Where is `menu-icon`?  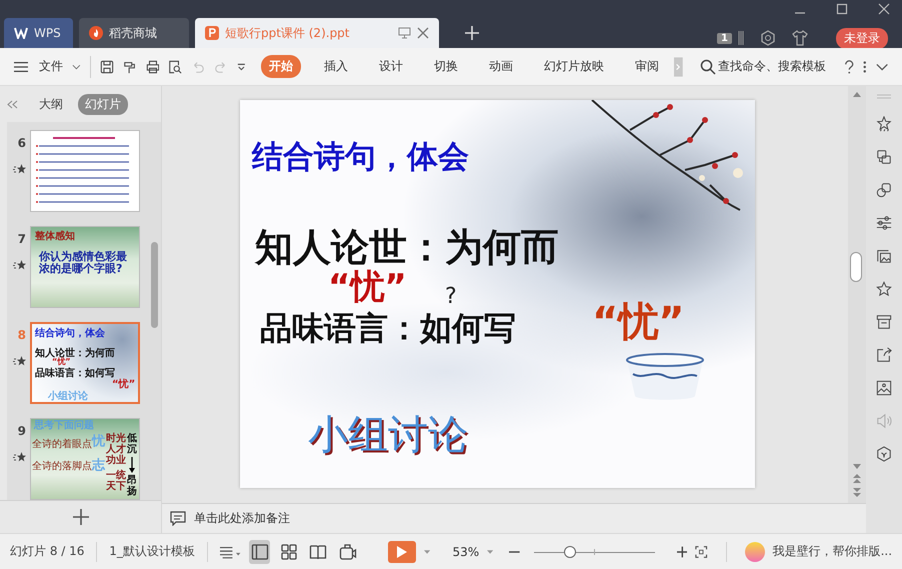 menu-icon is located at coordinates (21, 66).